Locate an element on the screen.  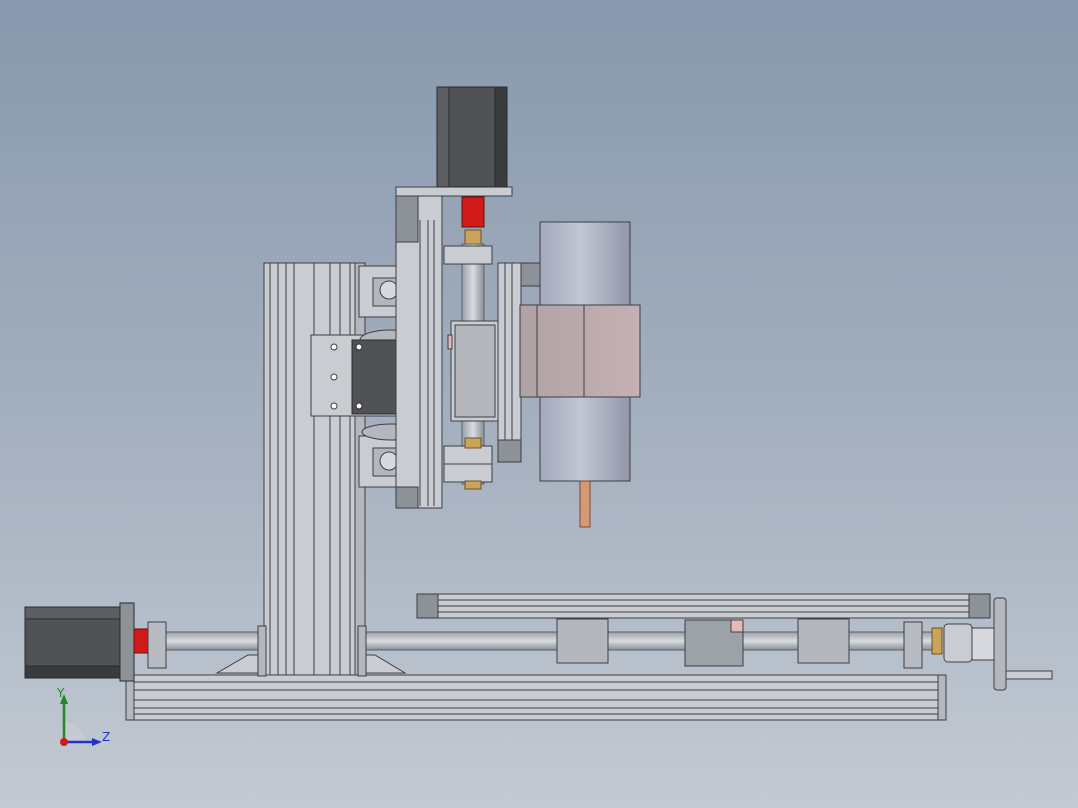
y-table-extrusion is located at coordinates (703, 606).